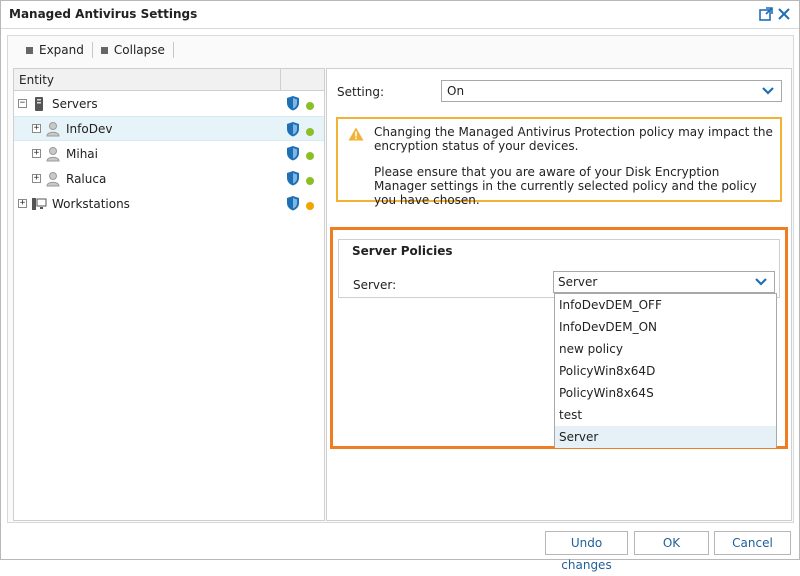  Describe the element at coordinates (75, 103) in the screenshot. I see `tree-item-label: Servers` at that location.